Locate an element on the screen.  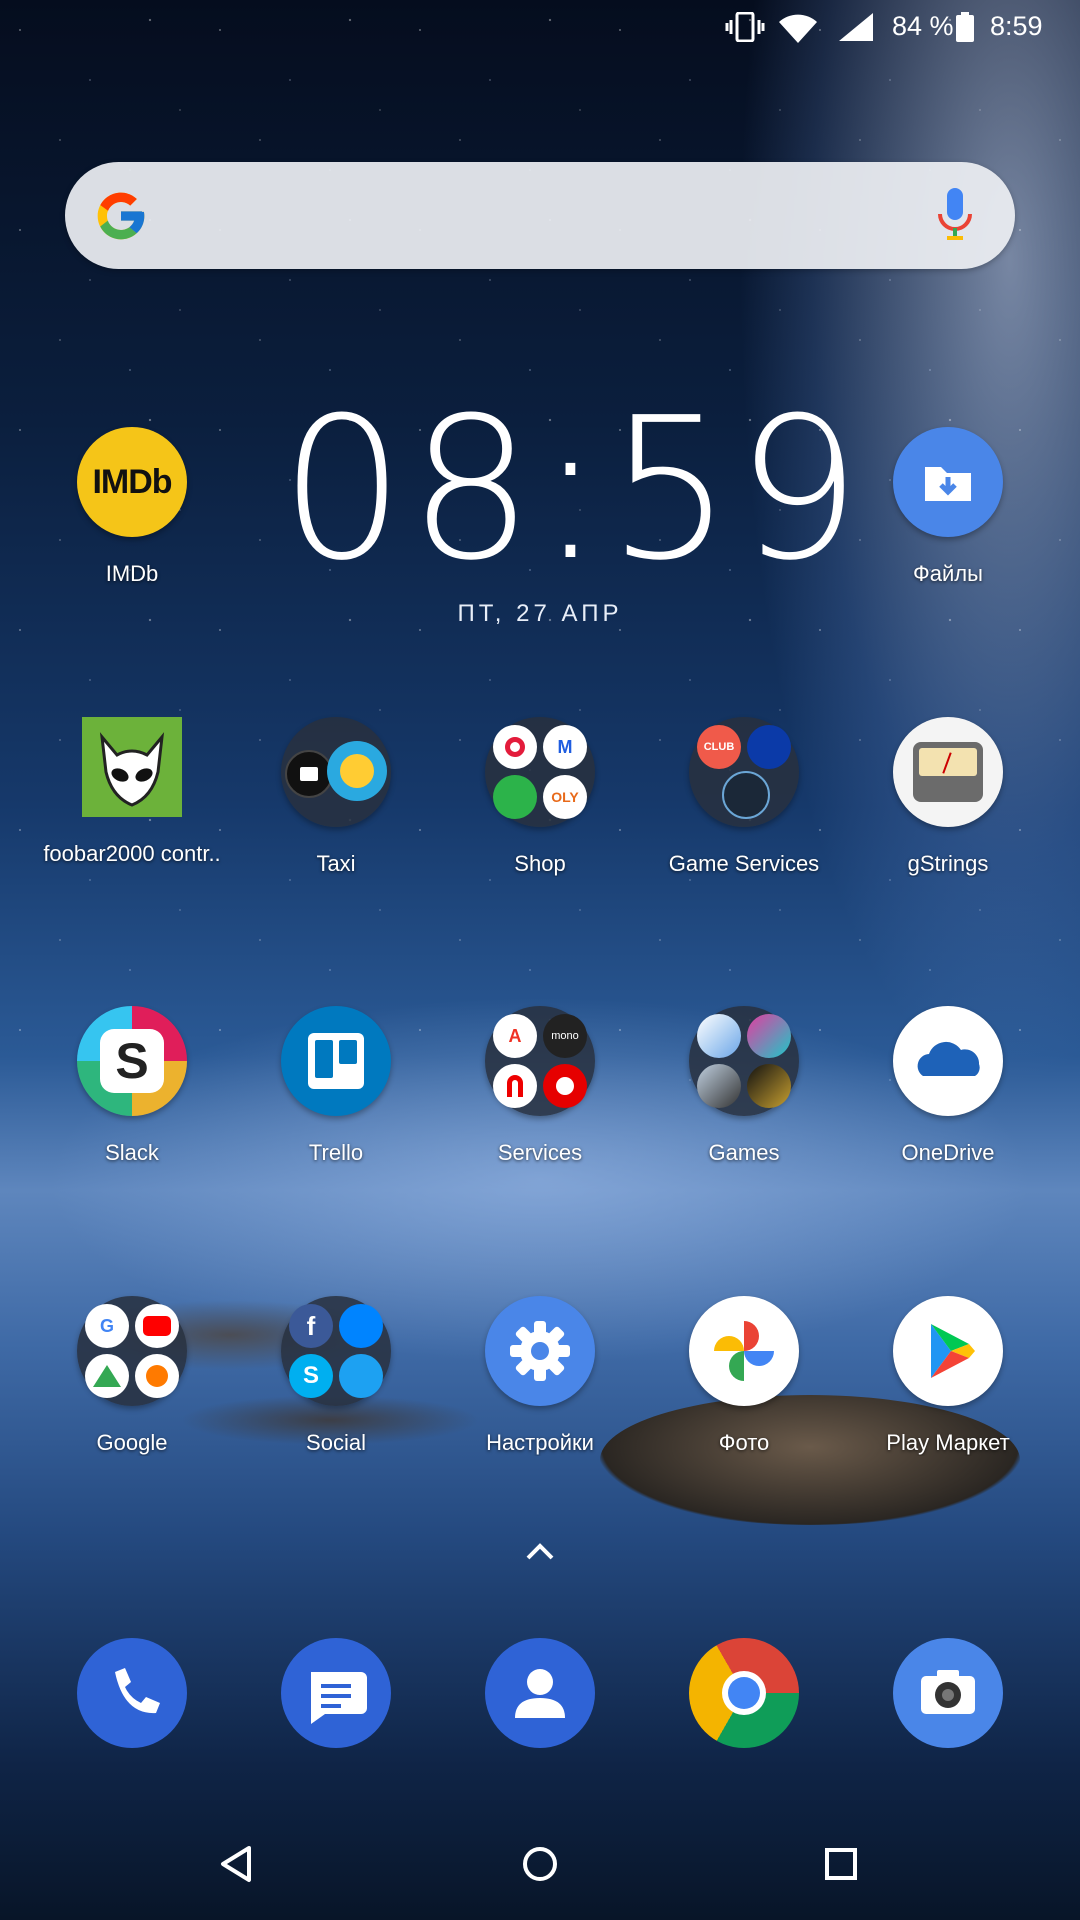
folder-shop: M OLY Shop is located at coordinates (540, 797).